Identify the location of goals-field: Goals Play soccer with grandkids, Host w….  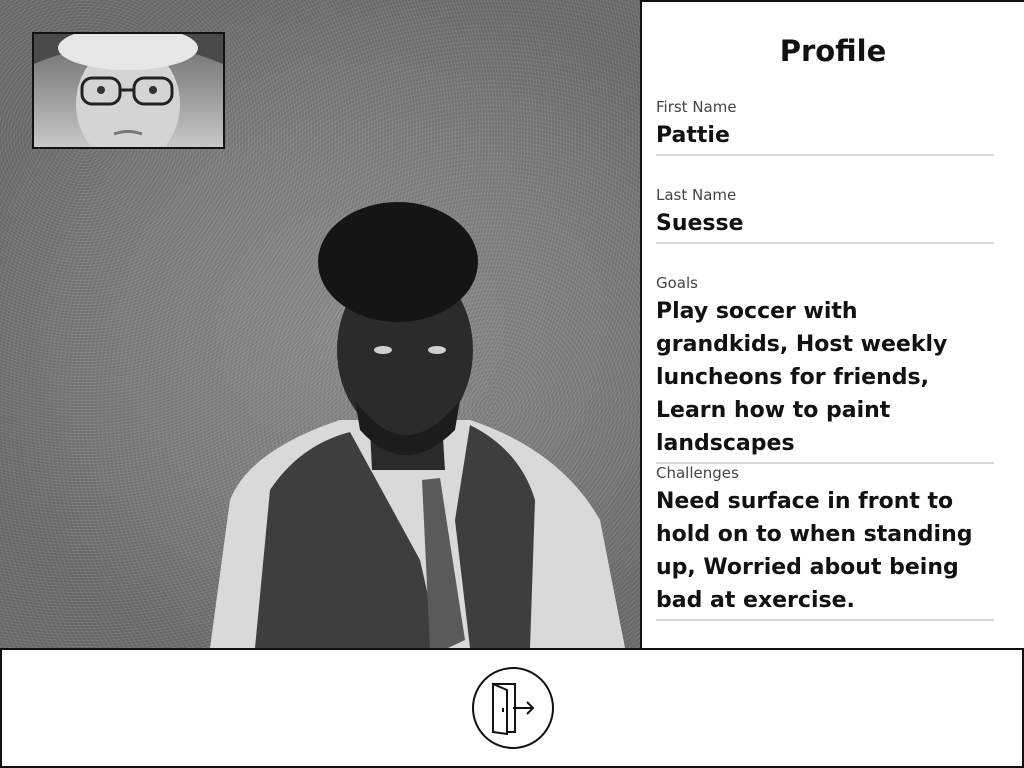
(825, 369).